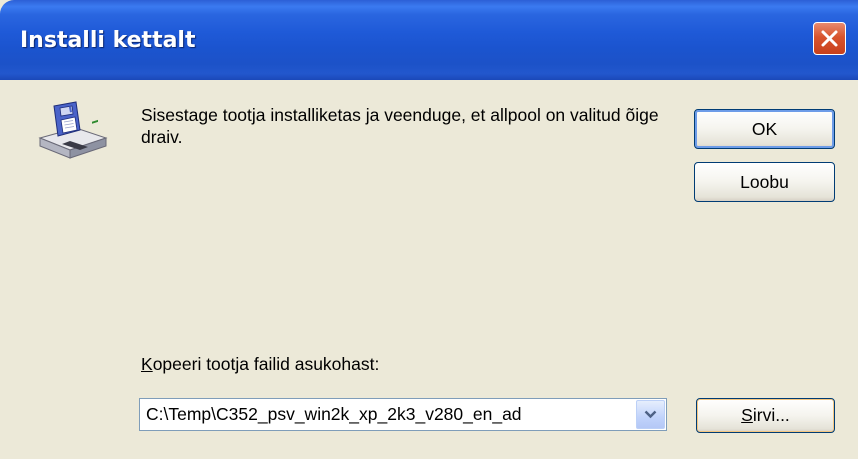 The height and width of the screenshot is (459, 858). I want to click on copy-from-label-mnemonic: K, so click(147, 364).